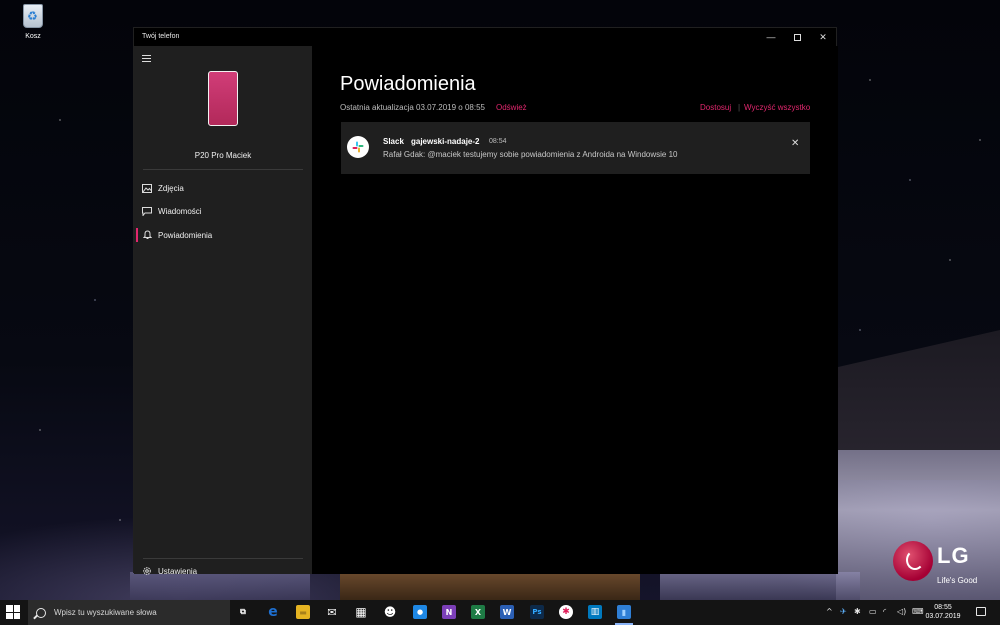 The width and height of the screenshot is (1000, 625). I want to click on taskbar-search-box: Wpisz tu wyszukiwane słowa, so click(129, 612).